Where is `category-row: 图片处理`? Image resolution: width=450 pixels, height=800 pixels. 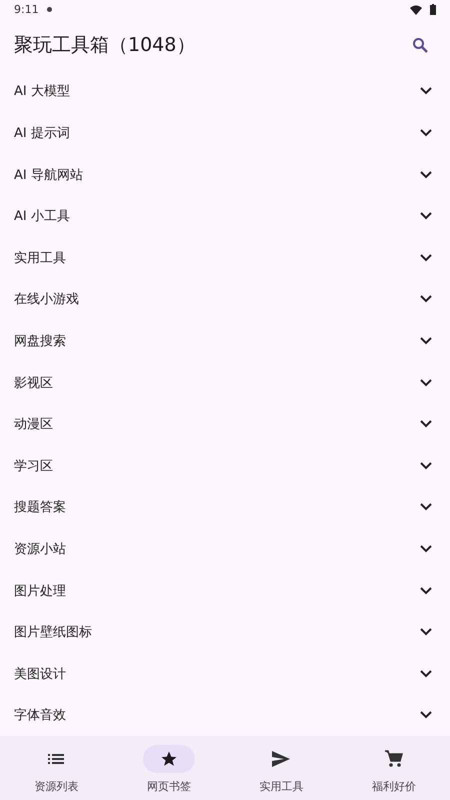 category-row: 图片处理 is located at coordinates (225, 591).